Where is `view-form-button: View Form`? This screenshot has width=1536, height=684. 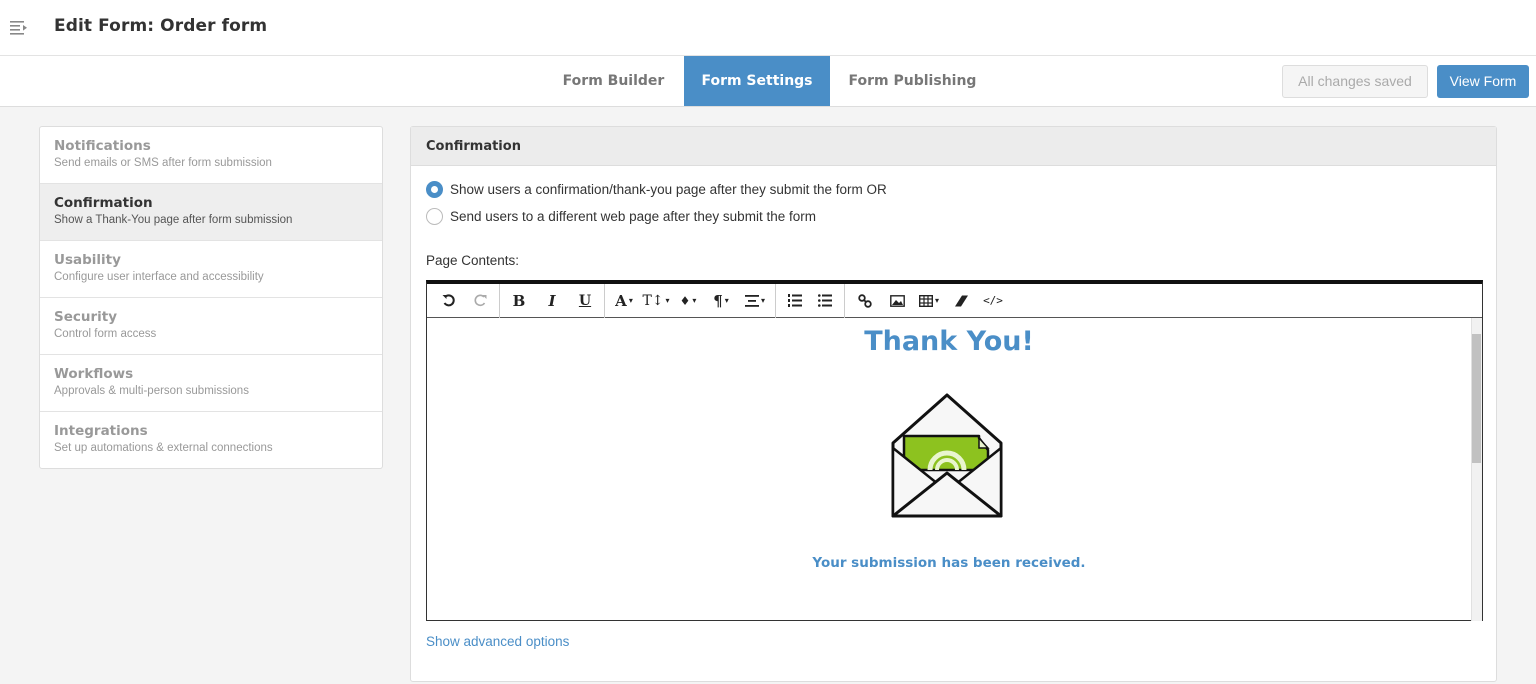 view-form-button: View Form is located at coordinates (1483, 81).